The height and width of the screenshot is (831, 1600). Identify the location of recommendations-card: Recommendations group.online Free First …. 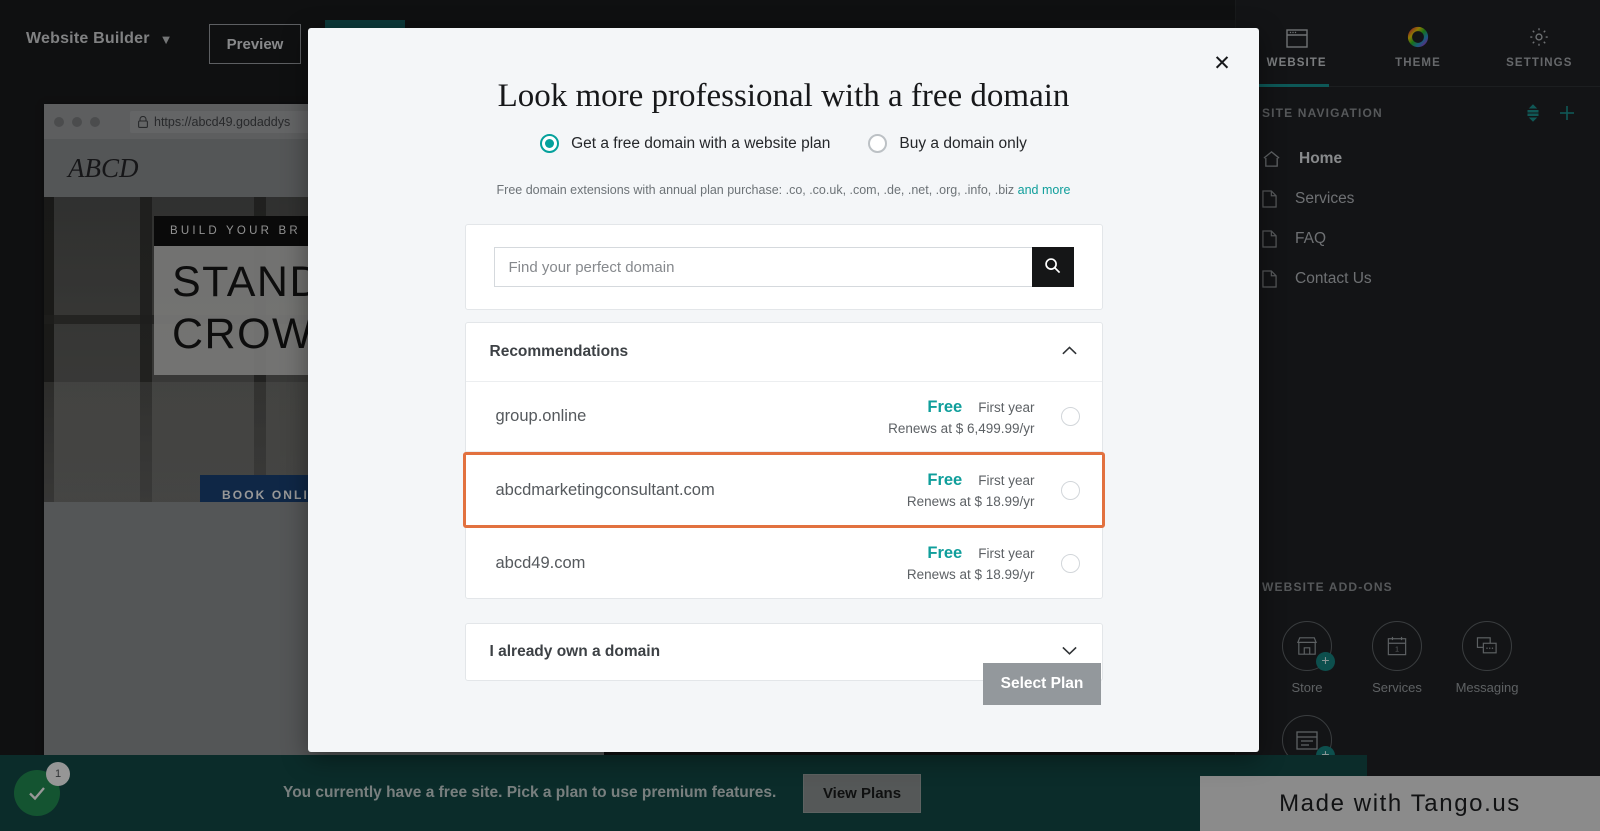
(783, 460).